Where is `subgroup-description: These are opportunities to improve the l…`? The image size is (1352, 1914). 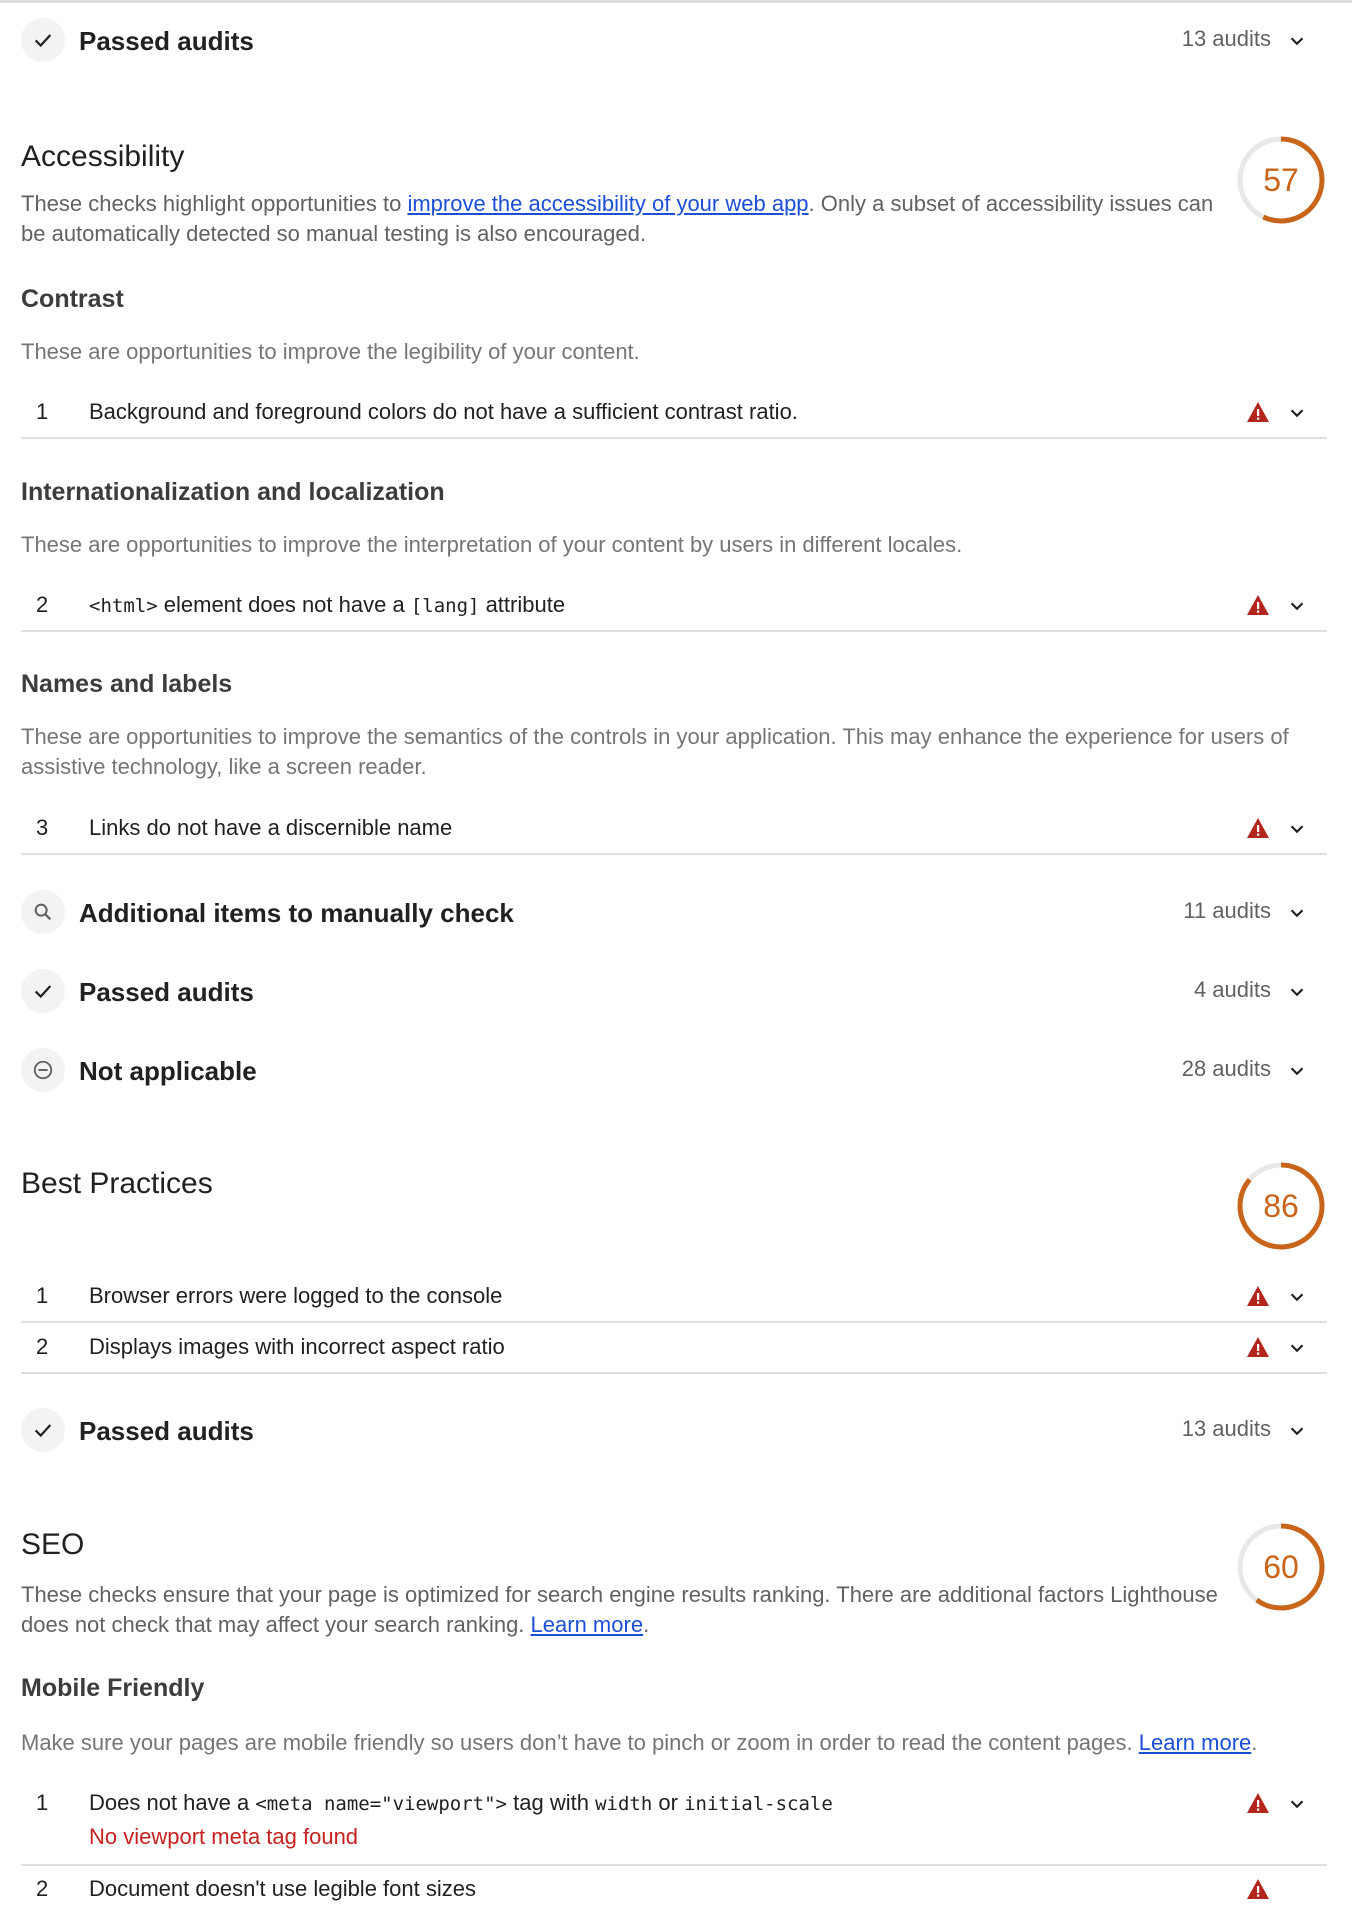
subgroup-description: These are opportunities to improve the l… is located at coordinates (330, 351).